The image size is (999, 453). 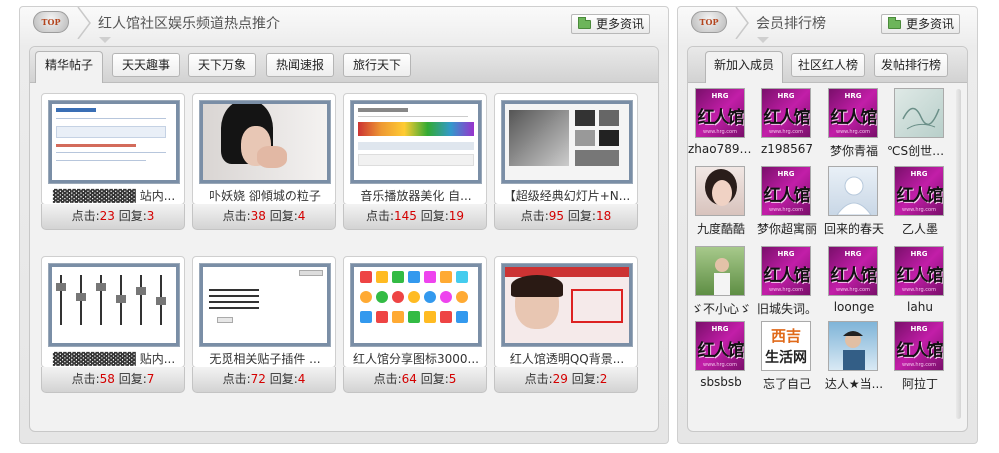 What do you see at coordinates (107, 379) in the screenshot?
I see `click-count: 58` at bounding box center [107, 379].